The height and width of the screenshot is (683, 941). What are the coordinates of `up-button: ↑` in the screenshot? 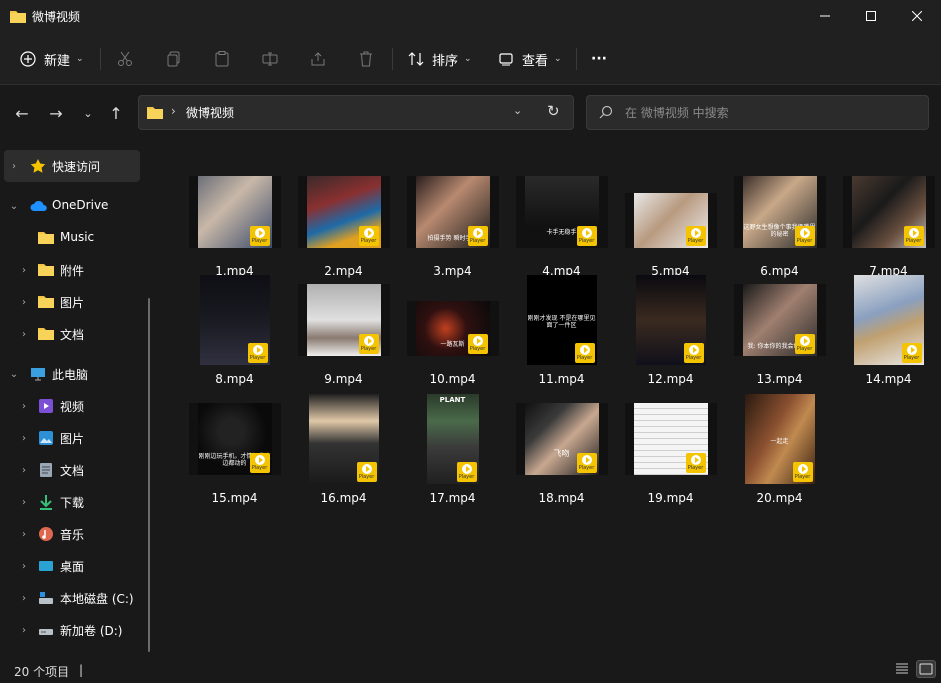 It's located at (116, 113).